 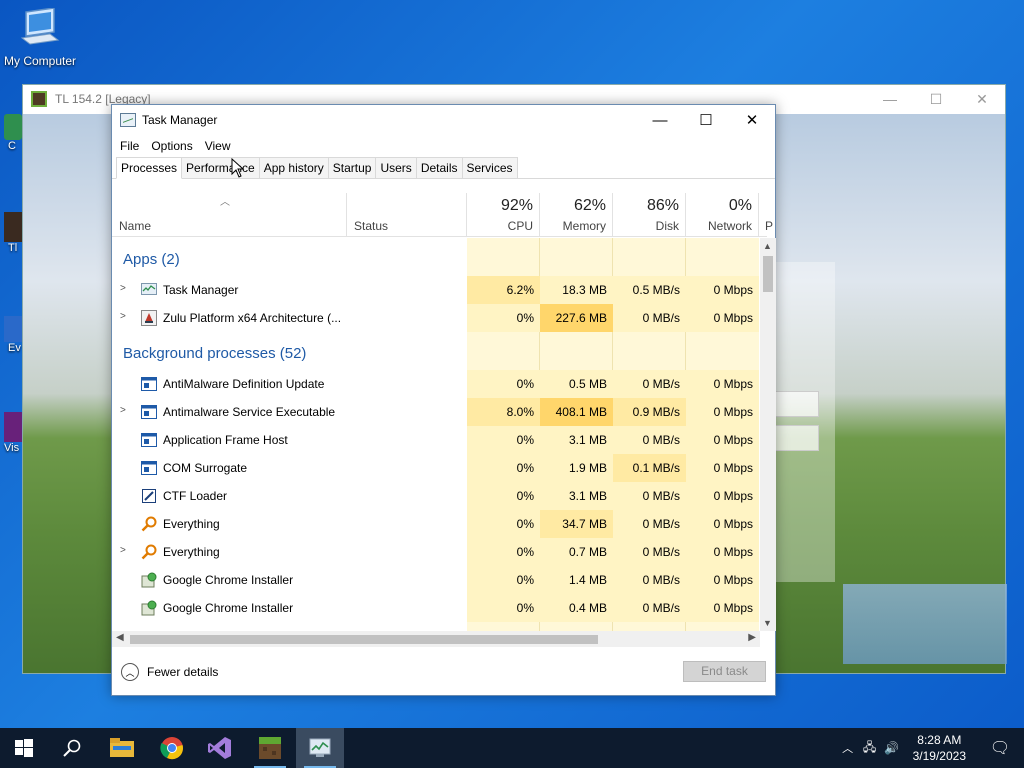 What do you see at coordinates (407, 215) in the screenshot?
I see `column-header-status: Status` at bounding box center [407, 215].